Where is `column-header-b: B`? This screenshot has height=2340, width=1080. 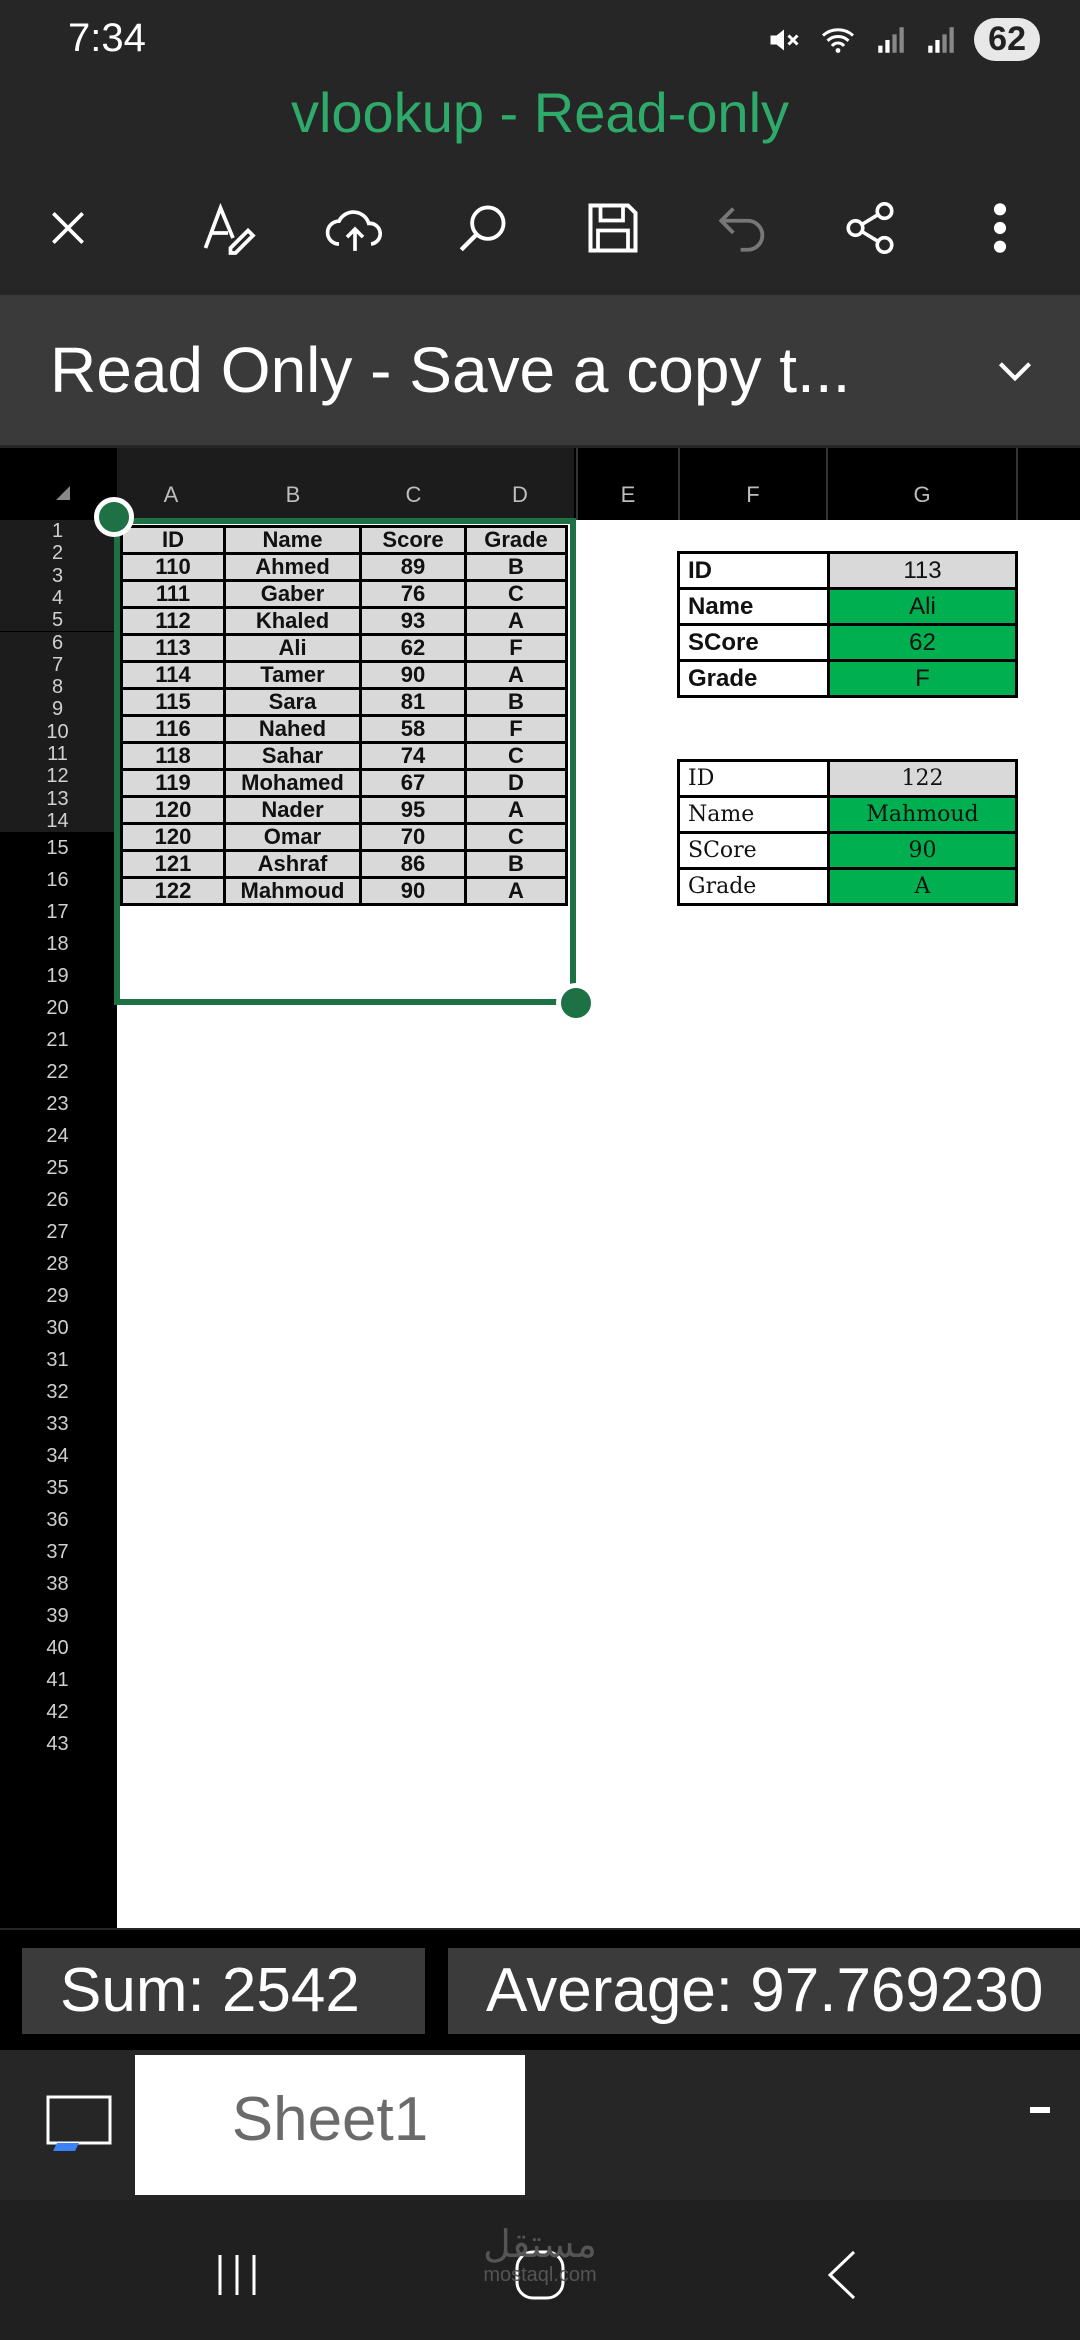
column-header-b: B is located at coordinates (293, 484).